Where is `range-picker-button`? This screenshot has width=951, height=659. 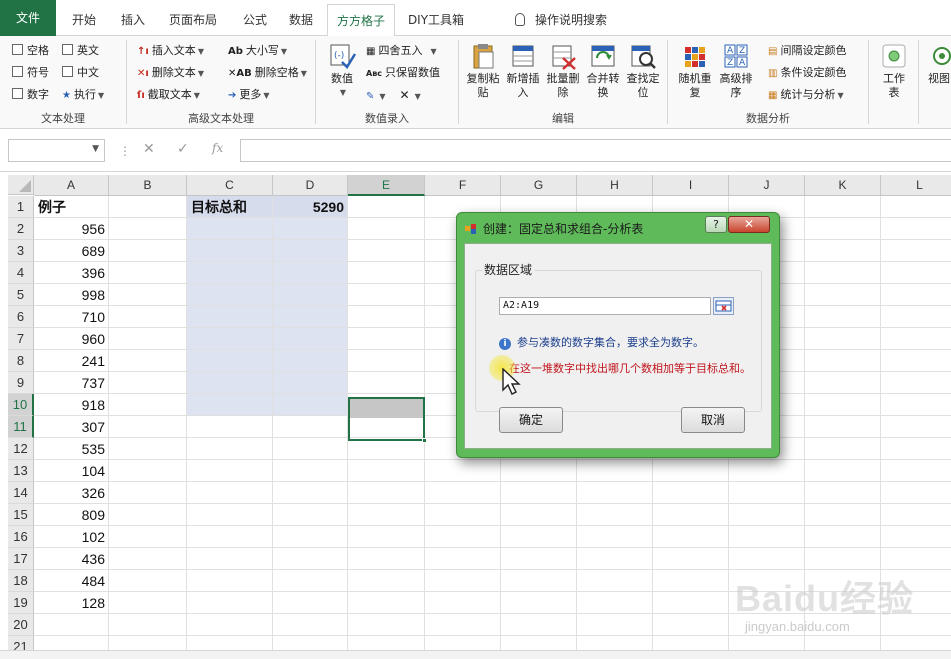 range-picker-button is located at coordinates (723, 306).